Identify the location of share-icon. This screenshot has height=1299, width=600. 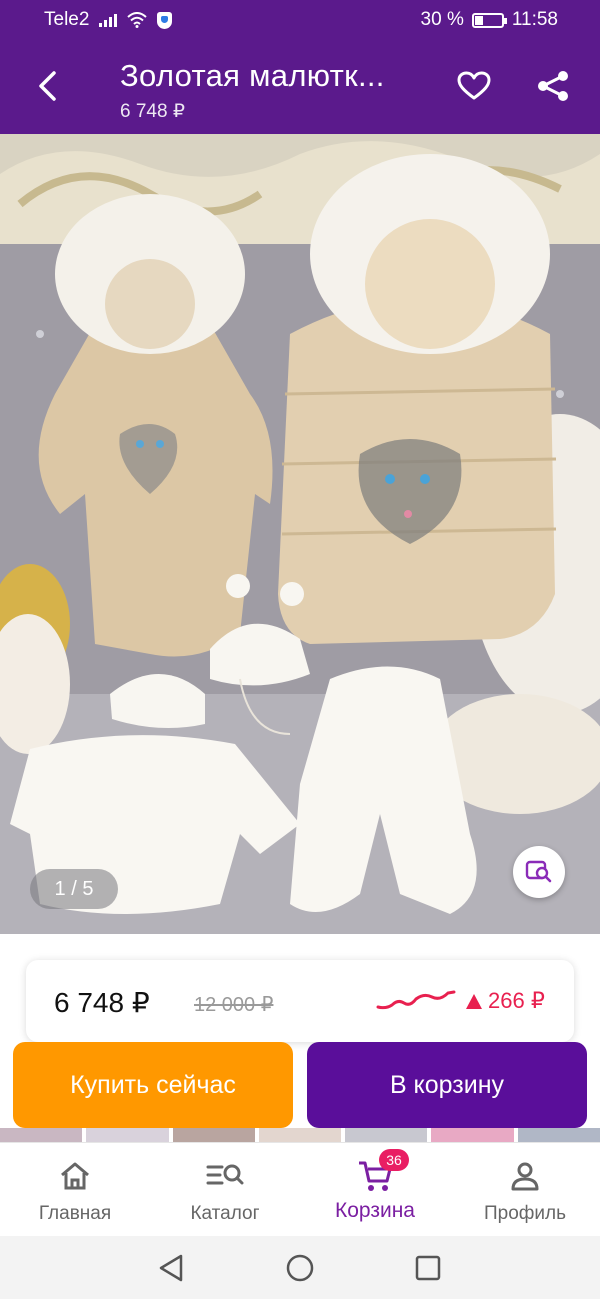
(553, 86).